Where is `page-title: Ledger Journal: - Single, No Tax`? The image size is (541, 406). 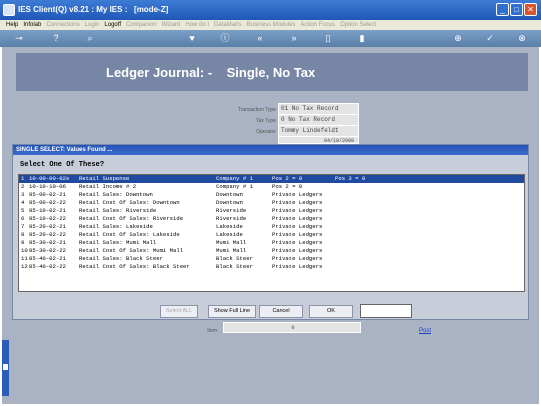
page-title: Ledger Journal: - Single, No Tax is located at coordinates (211, 72).